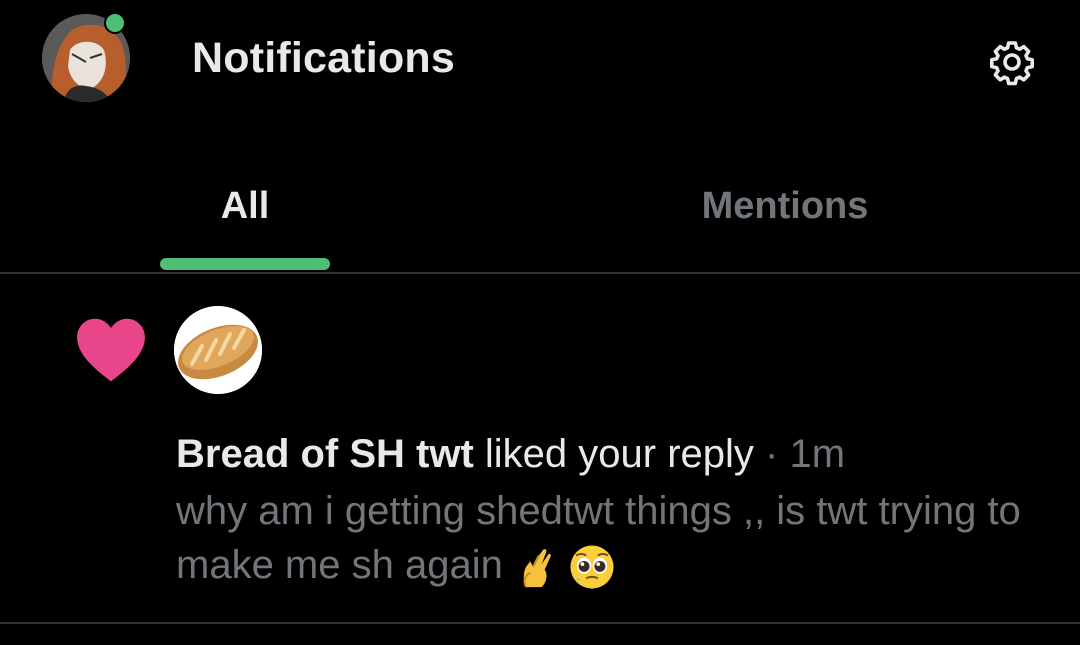 Image resolution: width=1080 pixels, height=645 pixels. I want to click on actor-name: Bread of SH twt, so click(325, 454).